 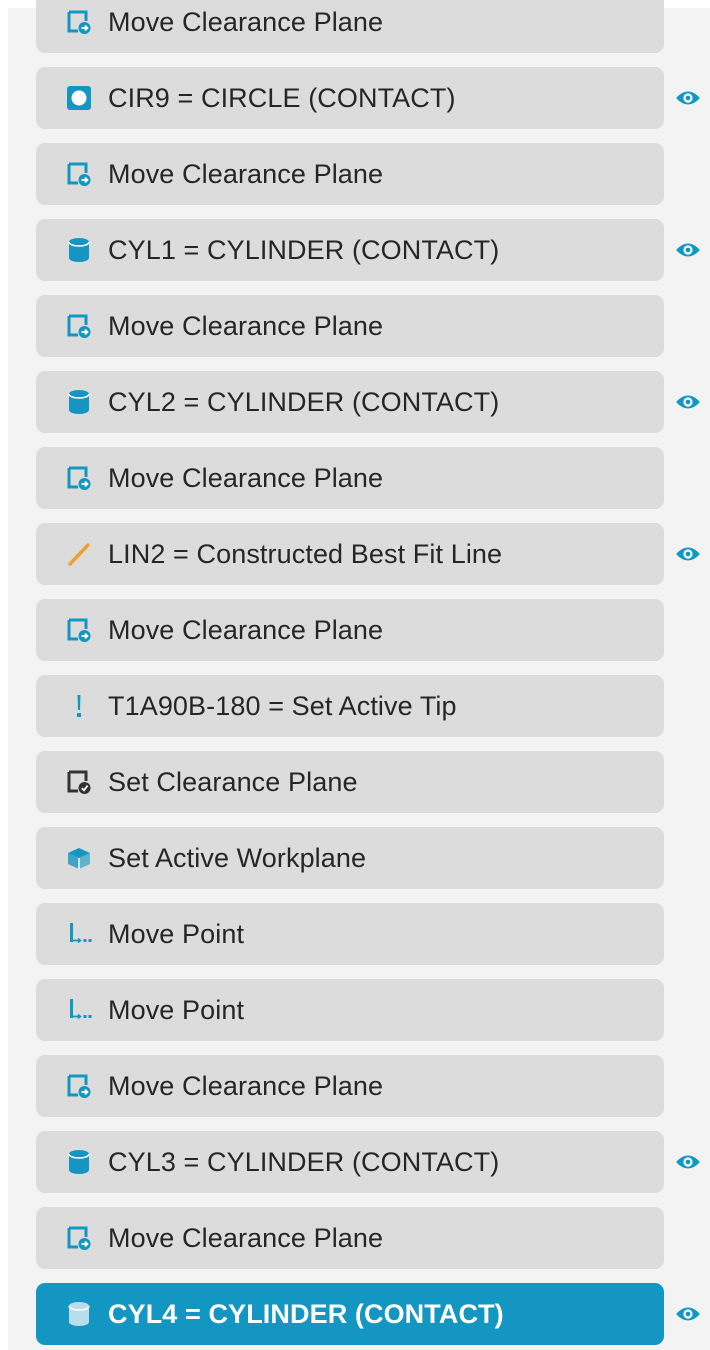 I want to click on program-step-label: LIN2 = Constructed Best Fit Line, so click(x=305, y=553).